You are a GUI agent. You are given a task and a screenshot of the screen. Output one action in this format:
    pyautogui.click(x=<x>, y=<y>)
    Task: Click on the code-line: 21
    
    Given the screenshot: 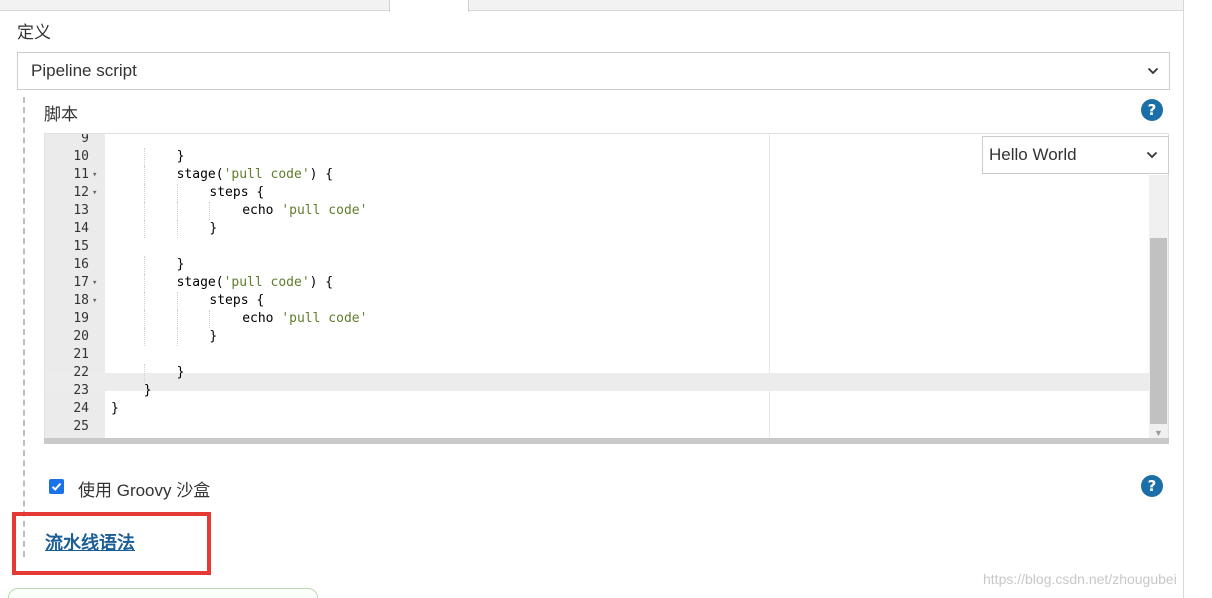 What is the action you would take?
    pyautogui.click(x=597, y=355)
    